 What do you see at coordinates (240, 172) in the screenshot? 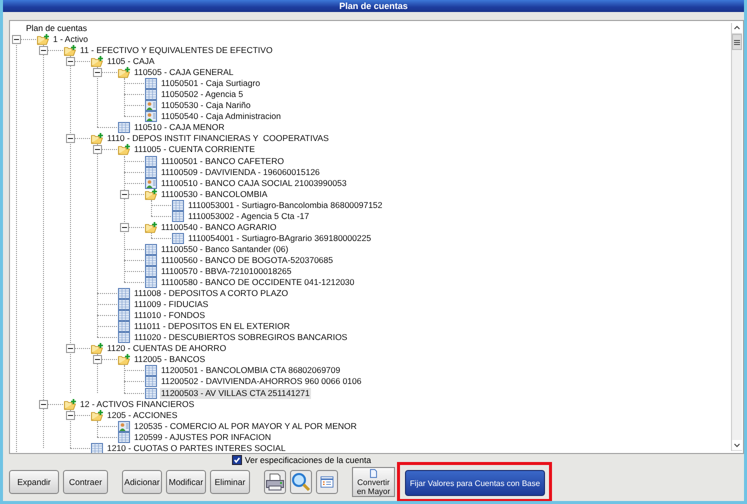
I see `tree-item: 11100509 - DAVIVIENDA - 196060015126` at bounding box center [240, 172].